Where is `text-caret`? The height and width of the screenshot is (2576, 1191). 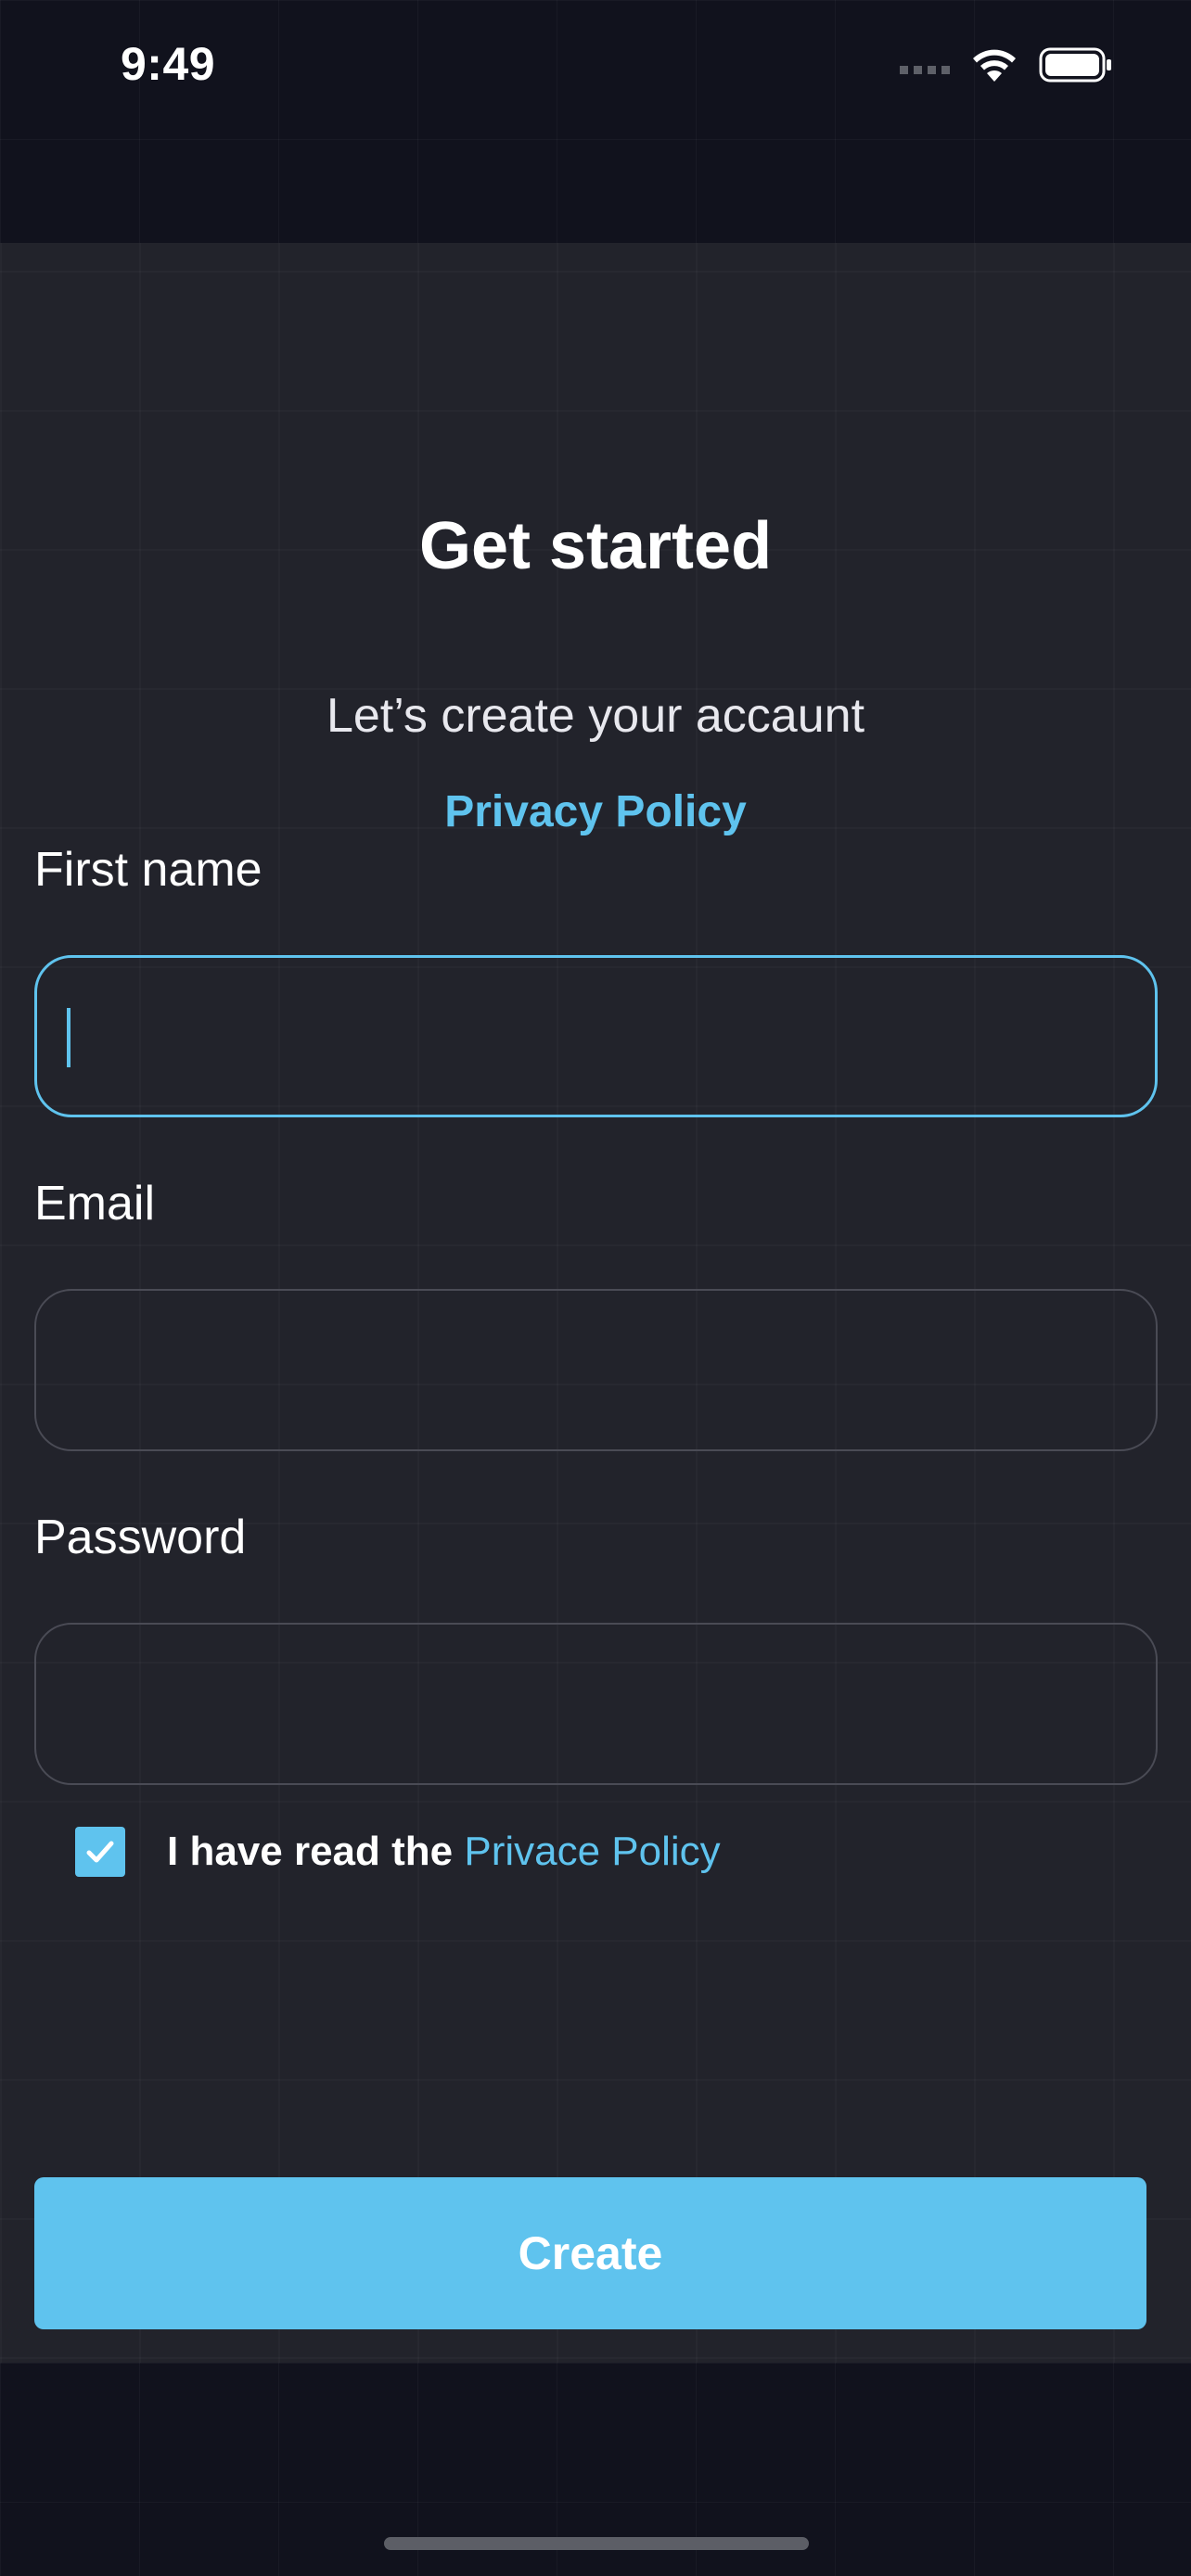
text-caret is located at coordinates (68, 1037).